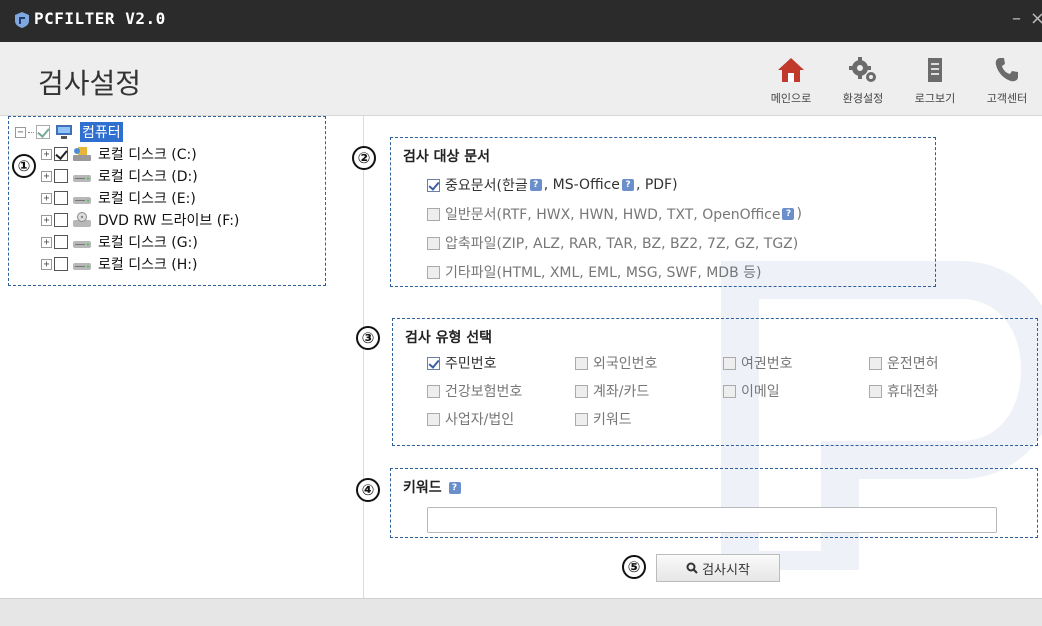 The width and height of the screenshot is (1042, 626). Describe the element at coordinates (594, 272) in the screenshot. I see `doc-option-other: 기타파일(HTML, XML, EML, MSG, SWF, MDB 등)` at that location.